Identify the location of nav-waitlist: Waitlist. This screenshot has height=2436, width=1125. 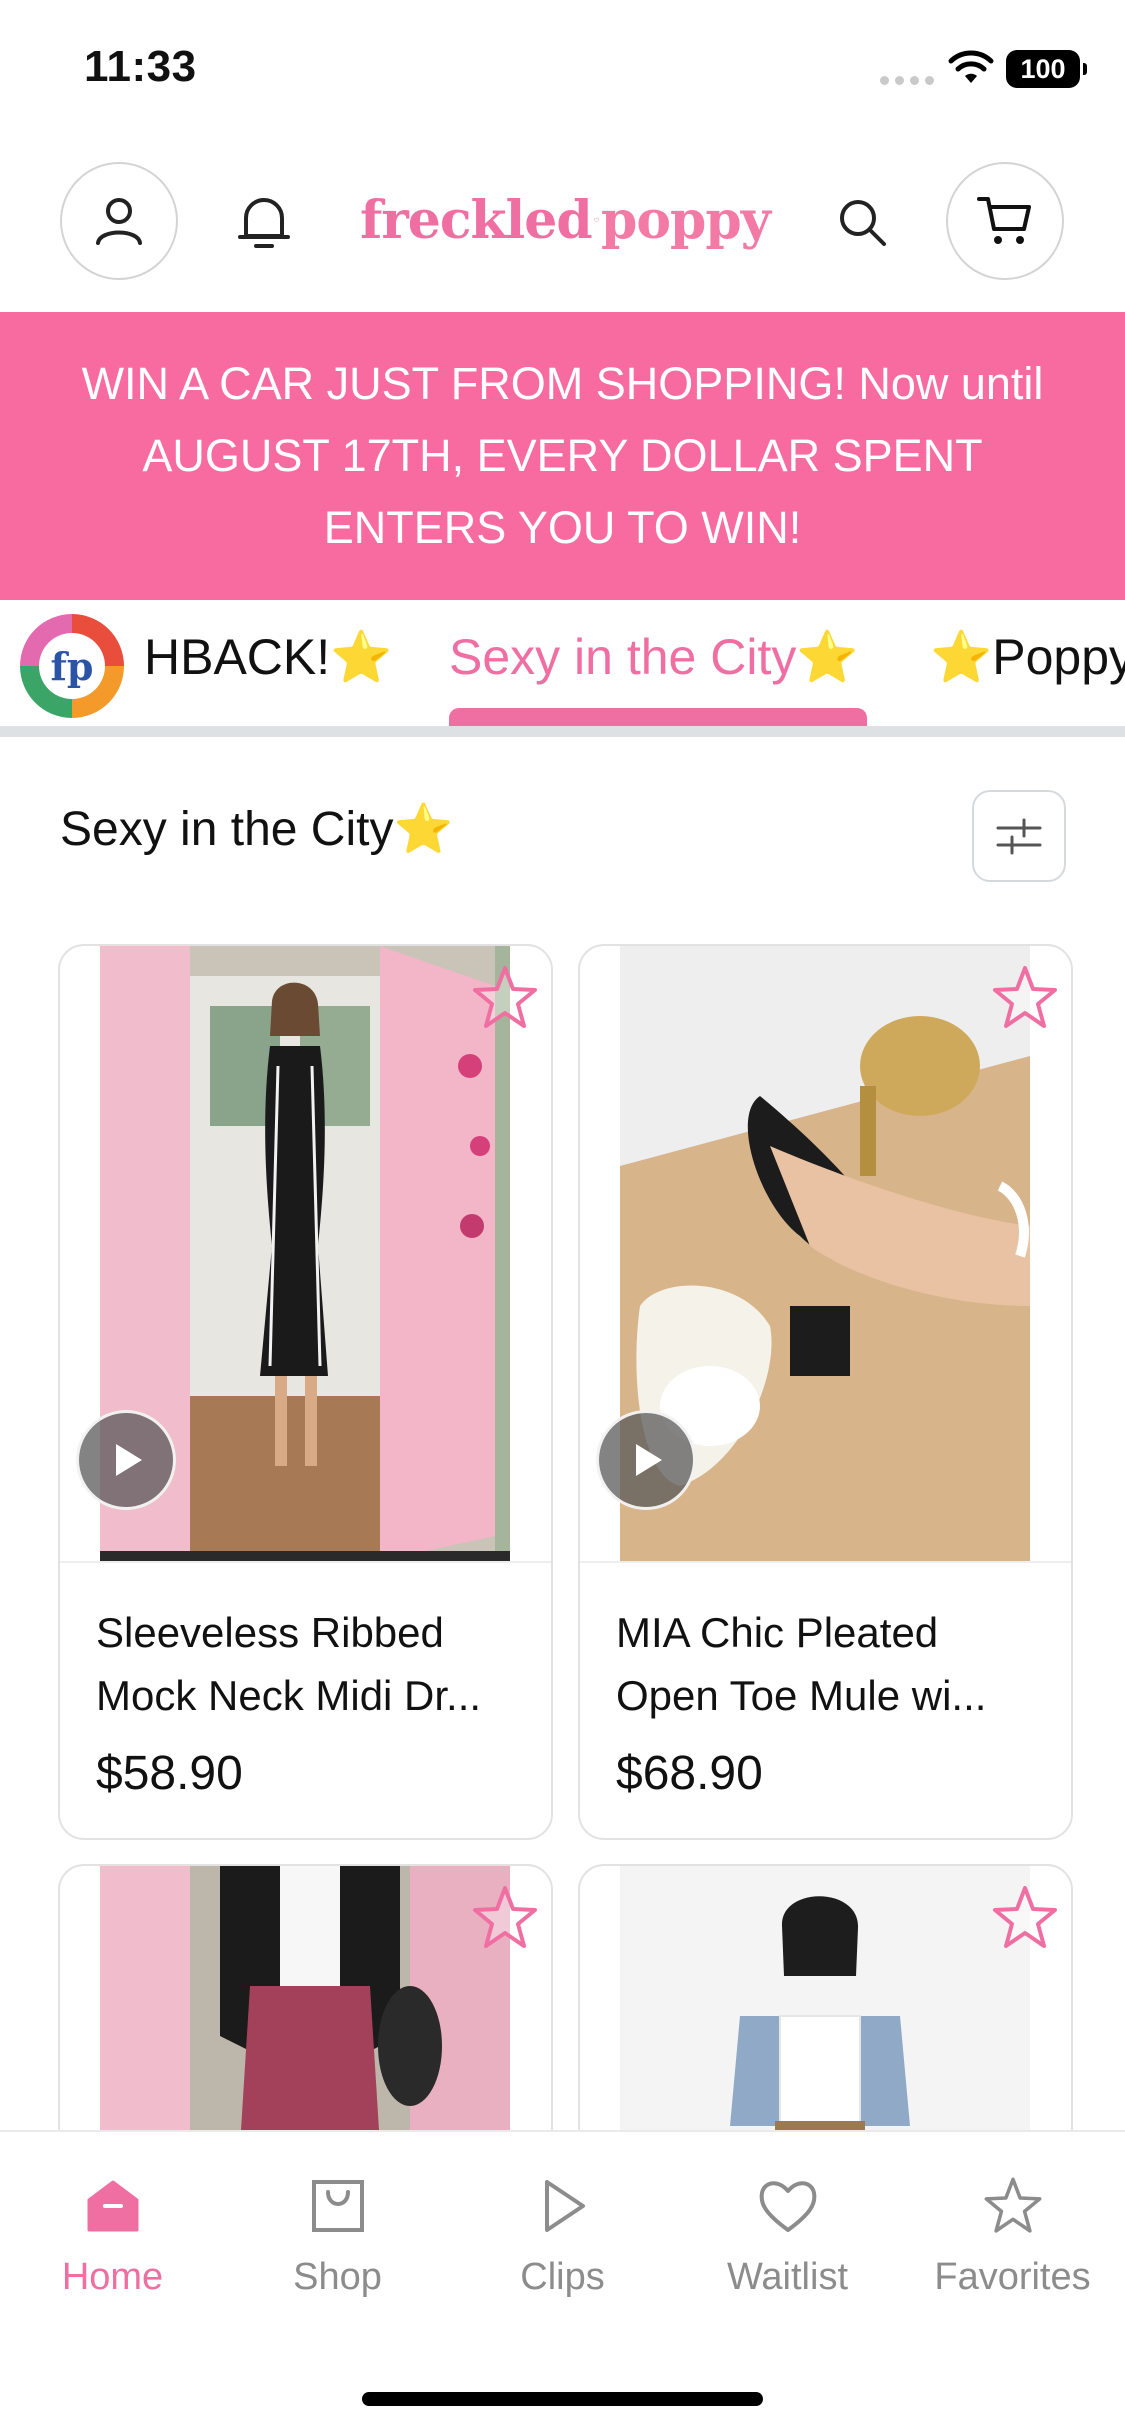
(787, 2234).